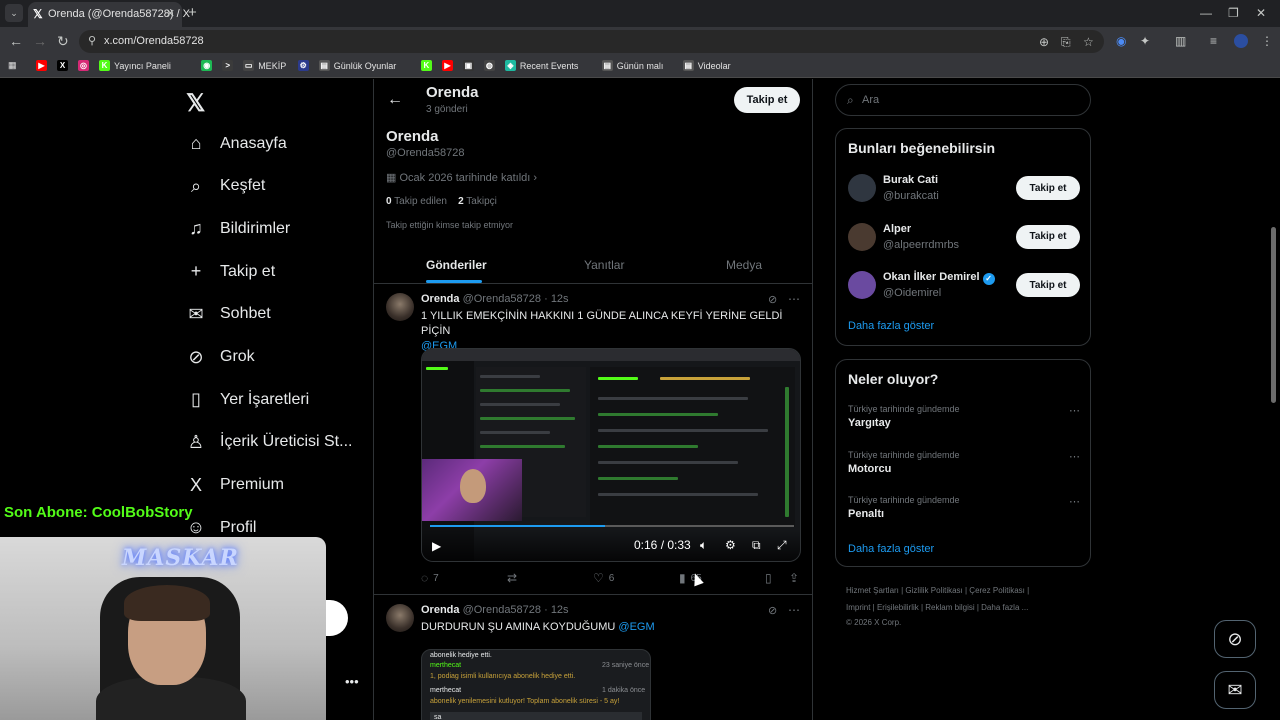 The width and height of the screenshot is (1280, 720). Describe the element at coordinates (767, 100) in the screenshot. I see `profile-follow-button: Takip et` at that location.